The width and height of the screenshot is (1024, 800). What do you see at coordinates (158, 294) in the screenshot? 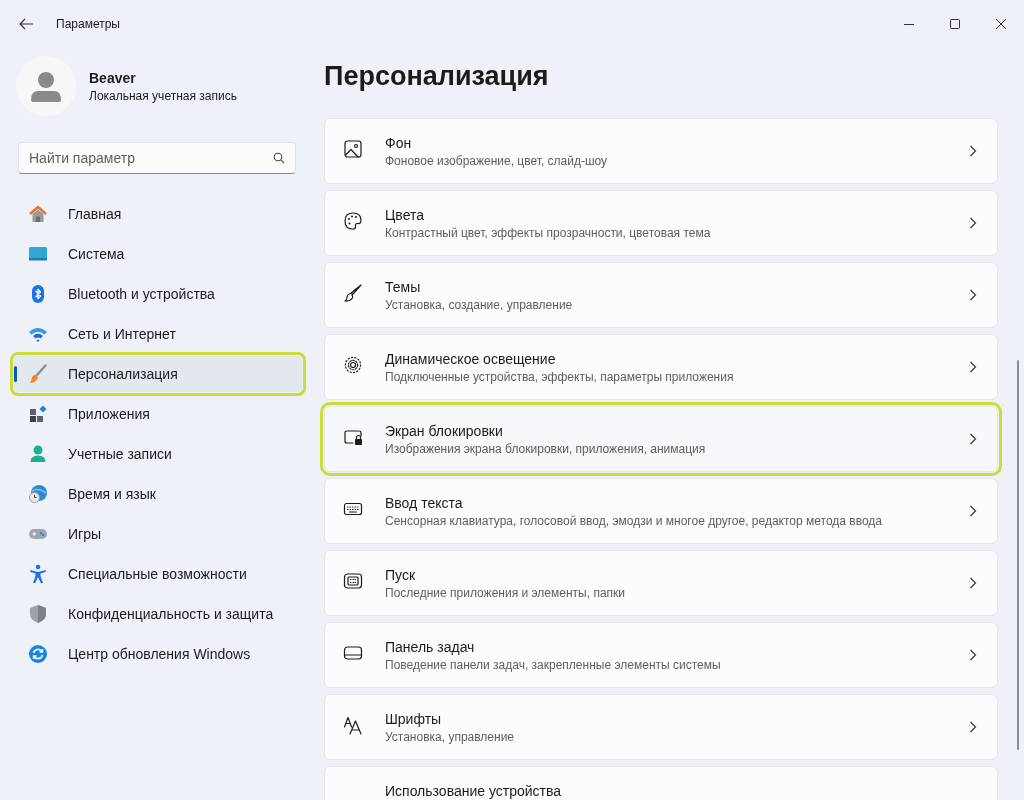
I see `sidebar-item: Bluetooth и устройства` at bounding box center [158, 294].